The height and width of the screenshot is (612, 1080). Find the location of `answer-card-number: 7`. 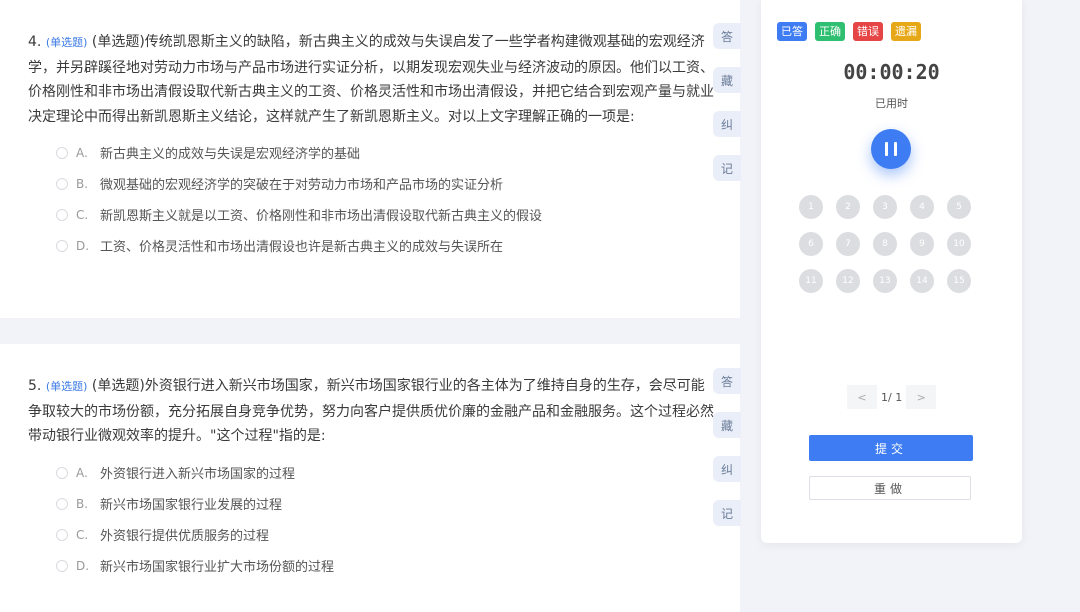

answer-card-number: 7 is located at coordinates (848, 244).